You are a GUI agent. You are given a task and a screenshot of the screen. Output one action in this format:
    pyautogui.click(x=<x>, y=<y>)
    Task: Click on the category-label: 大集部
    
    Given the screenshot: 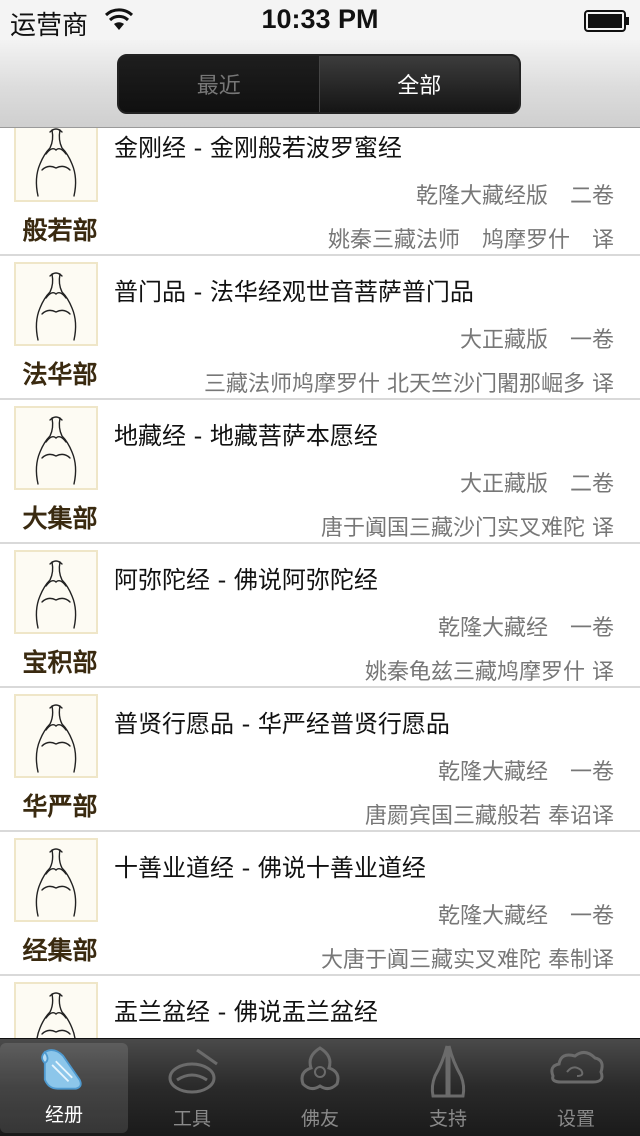 What is the action you would take?
    pyautogui.click(x=60, y=518)
    